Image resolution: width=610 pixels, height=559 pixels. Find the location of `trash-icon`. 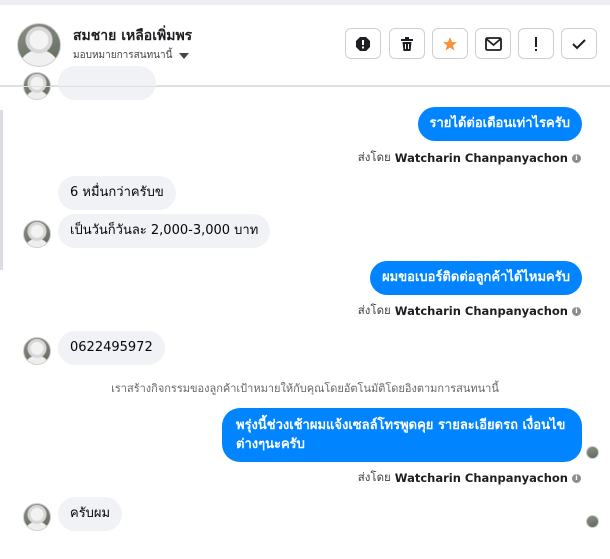

trash-icon is located at coordinates (407, 43).